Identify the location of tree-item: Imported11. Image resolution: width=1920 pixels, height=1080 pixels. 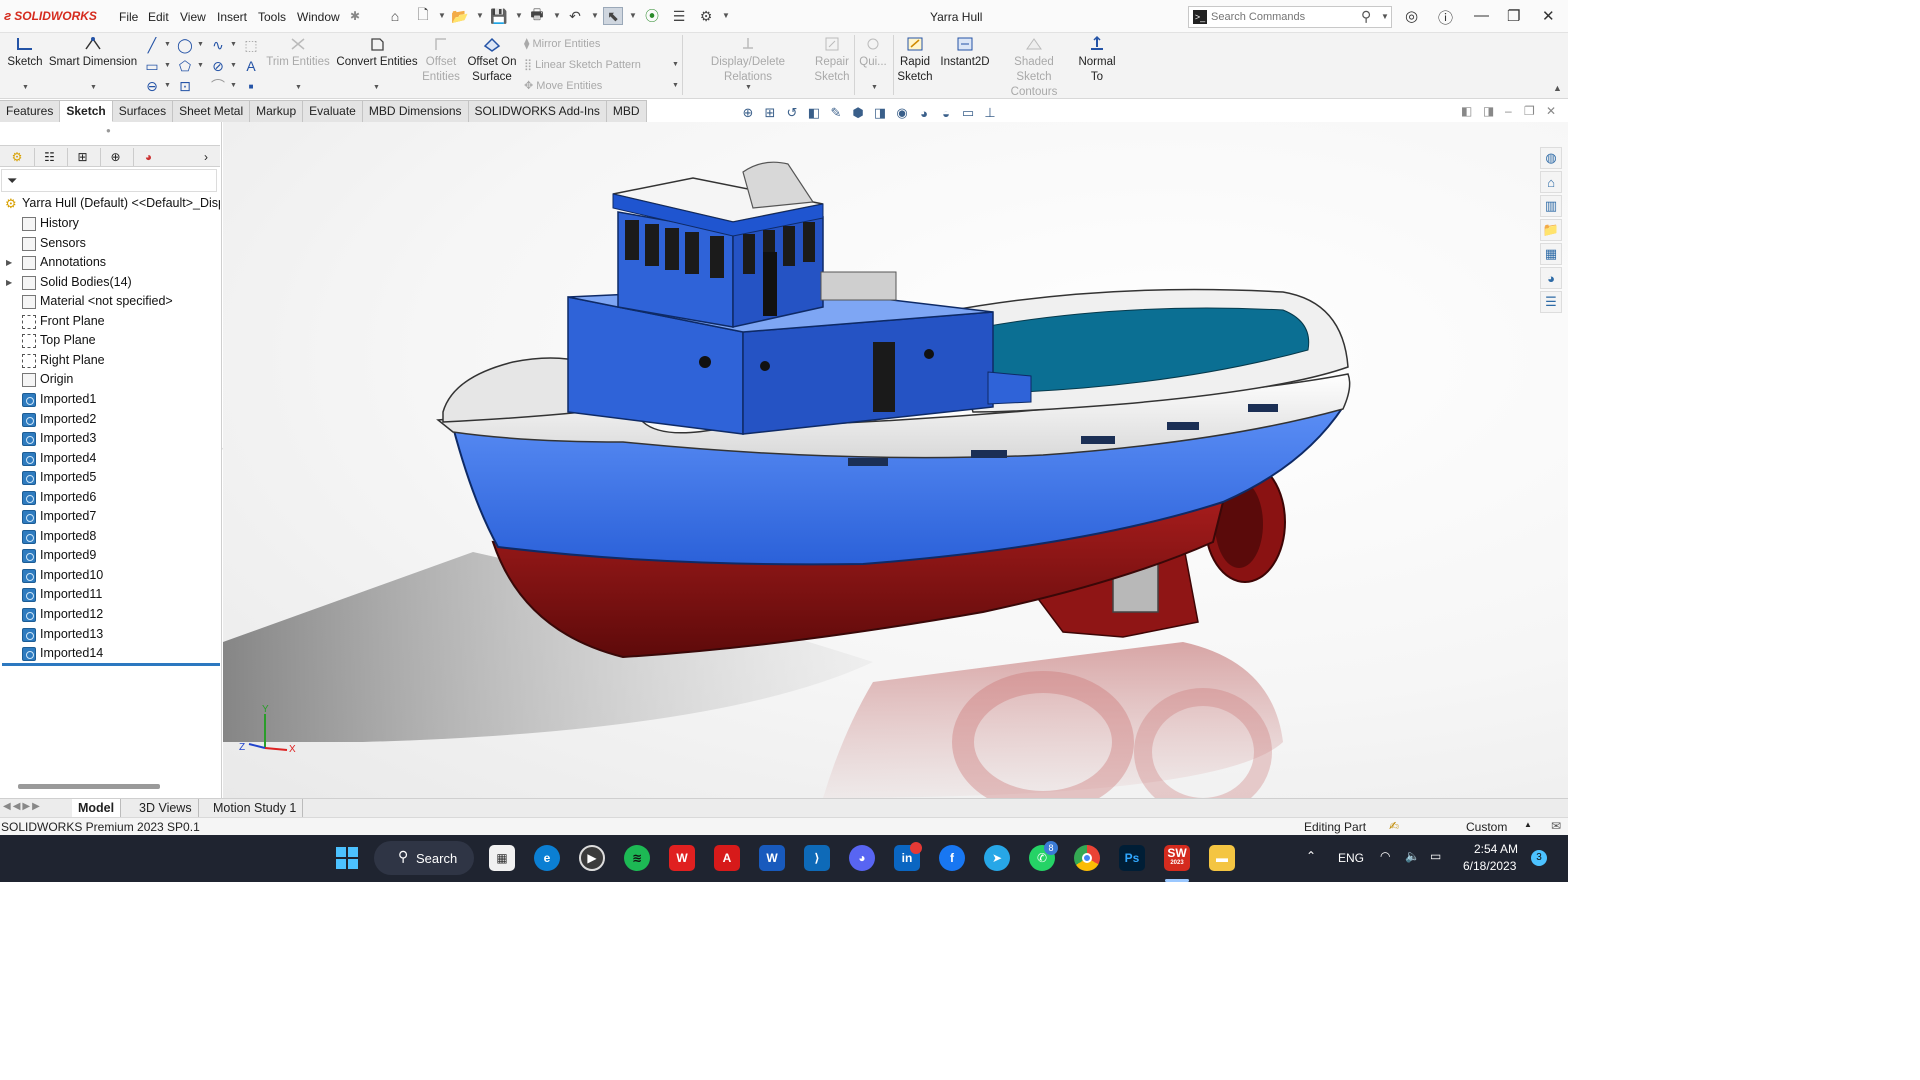
(110, 594).